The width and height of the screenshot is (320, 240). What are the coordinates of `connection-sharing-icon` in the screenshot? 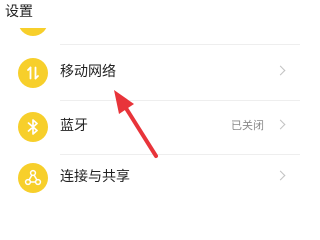 It's located at (33, 178).